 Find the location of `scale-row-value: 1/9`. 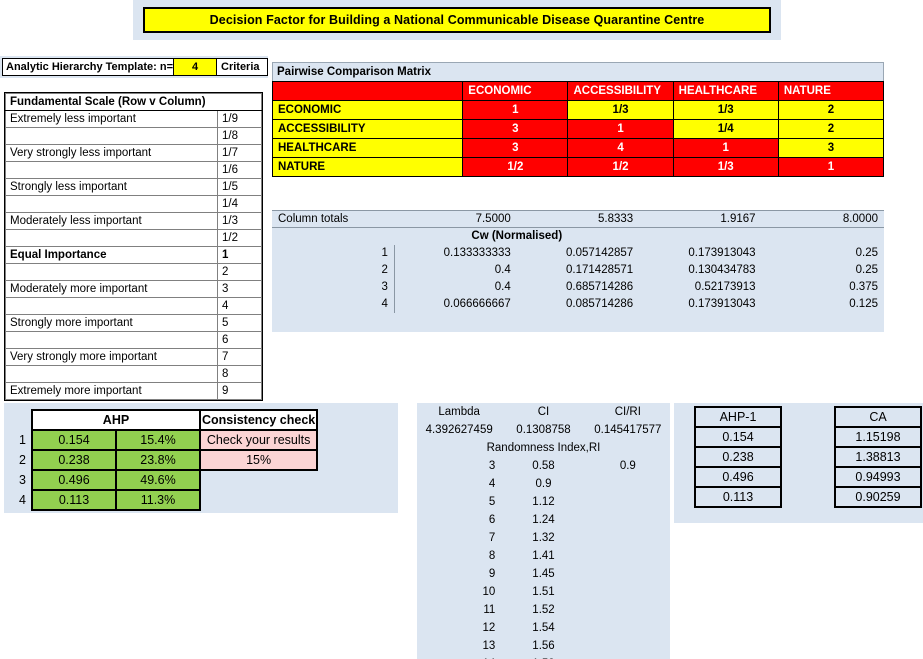

scale-row-value: 1/9 is located at coordinates (239, 119).